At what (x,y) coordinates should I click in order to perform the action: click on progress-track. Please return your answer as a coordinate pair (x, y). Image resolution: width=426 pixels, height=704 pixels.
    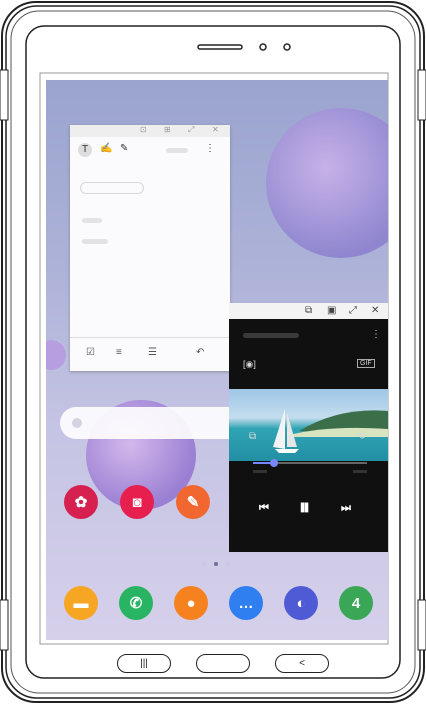
    Looking at the image, I should click on (310, 463).